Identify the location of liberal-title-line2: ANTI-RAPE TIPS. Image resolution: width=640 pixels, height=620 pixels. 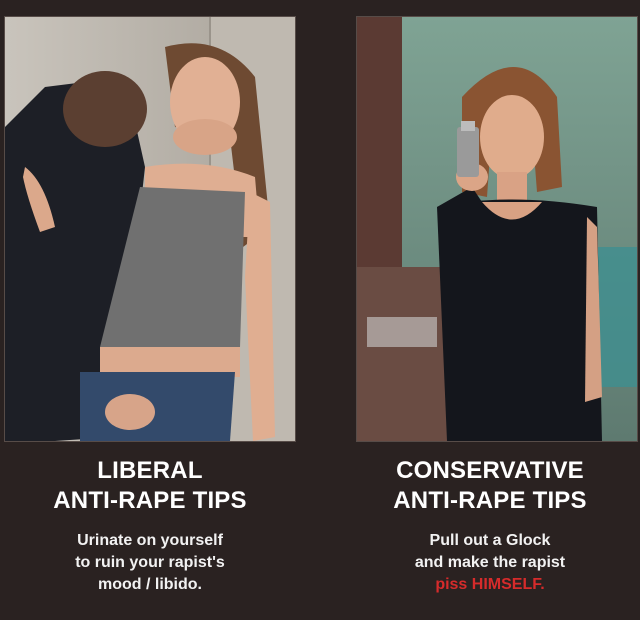
(150, 500).